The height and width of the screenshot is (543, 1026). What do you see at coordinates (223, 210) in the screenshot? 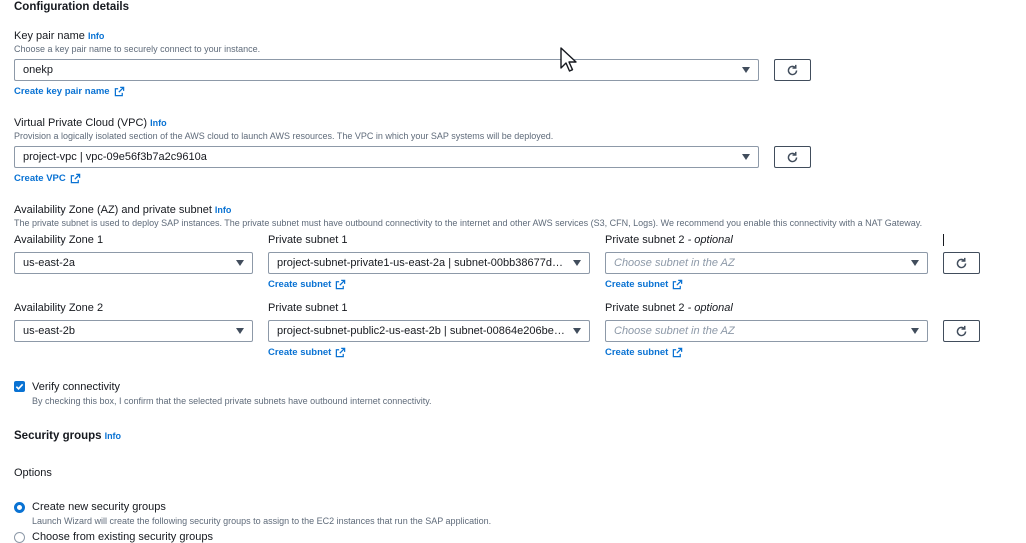
I see `az-info-link: Info` at bounding box center [223, 210].